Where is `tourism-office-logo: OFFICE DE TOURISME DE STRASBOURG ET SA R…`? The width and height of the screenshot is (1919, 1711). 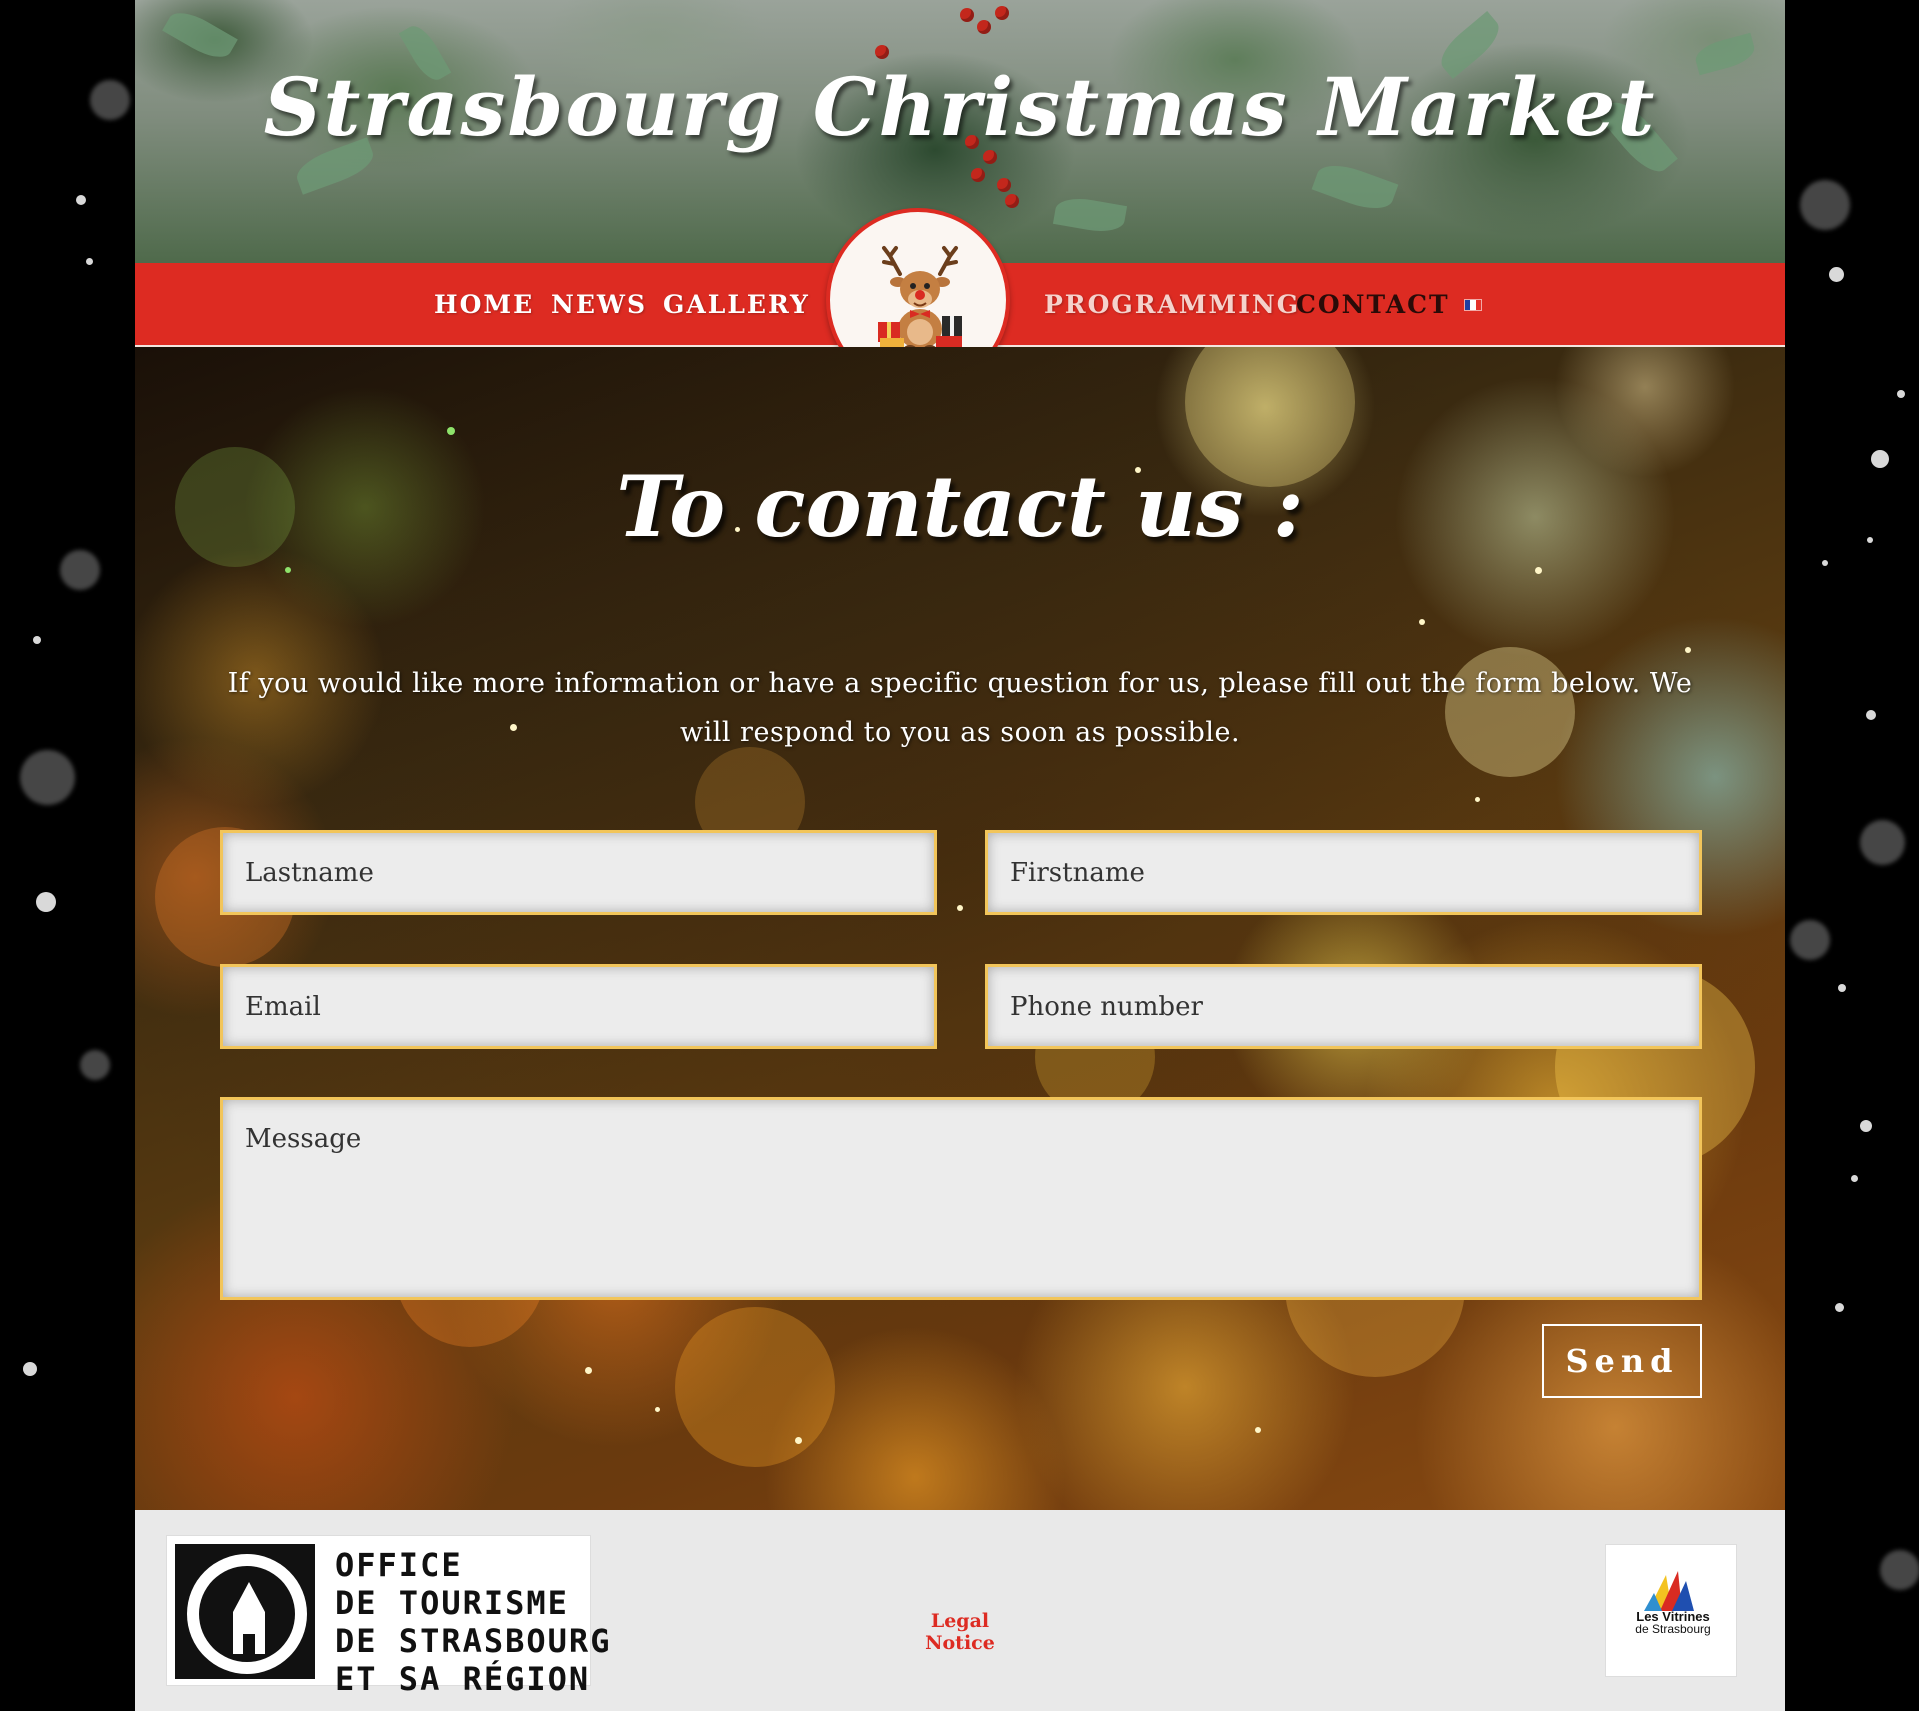 tourism-office-logo: OFFICE DE TOURISME DE STRASBOURG ET SA R… is located at coordinates (387, 1616).